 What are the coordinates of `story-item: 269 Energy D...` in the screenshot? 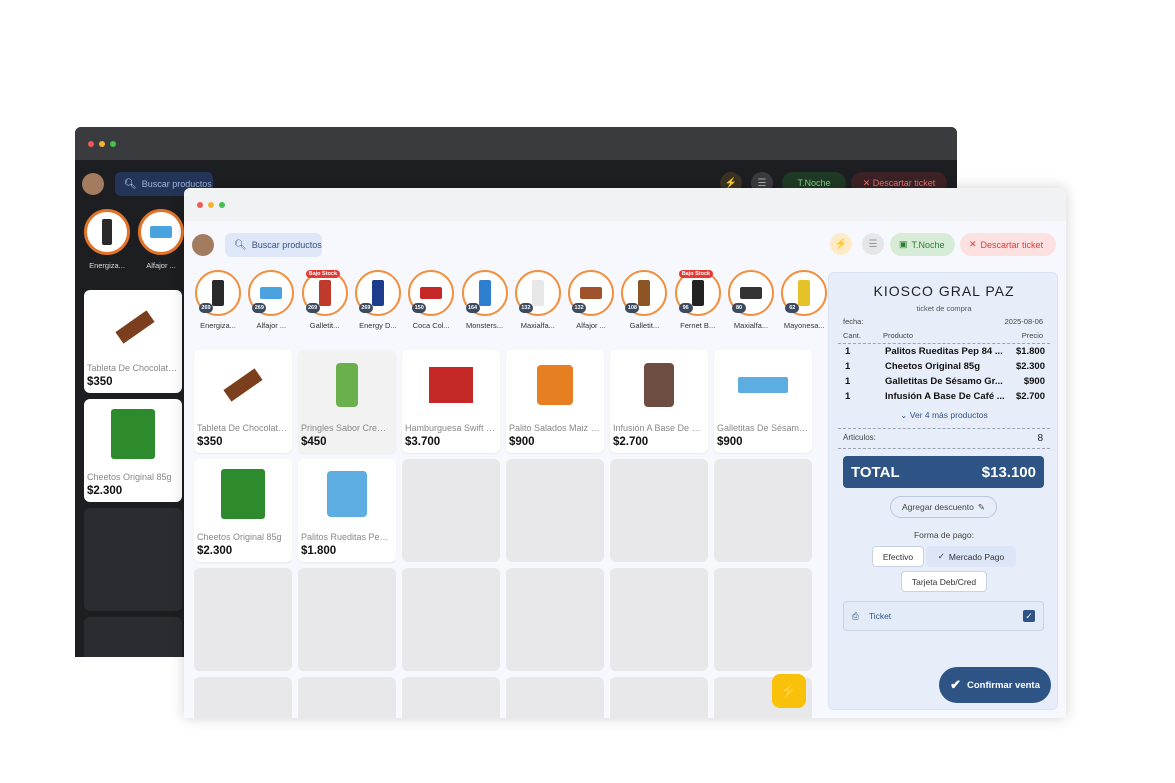 It's located at (378, 300).